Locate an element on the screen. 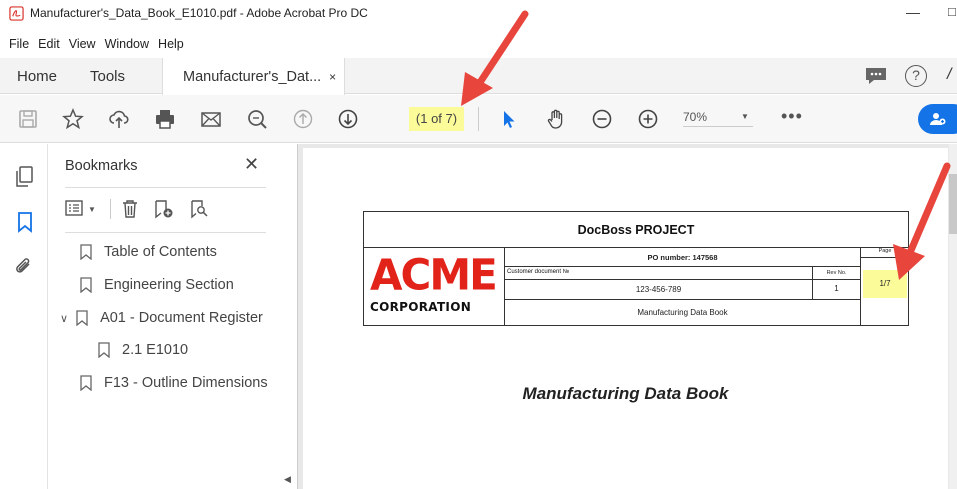 The width and height of the screenshot is (957, 489). toolbar: (1 of 7) 70% ▼ ••• is located at coordinates (478, 119).